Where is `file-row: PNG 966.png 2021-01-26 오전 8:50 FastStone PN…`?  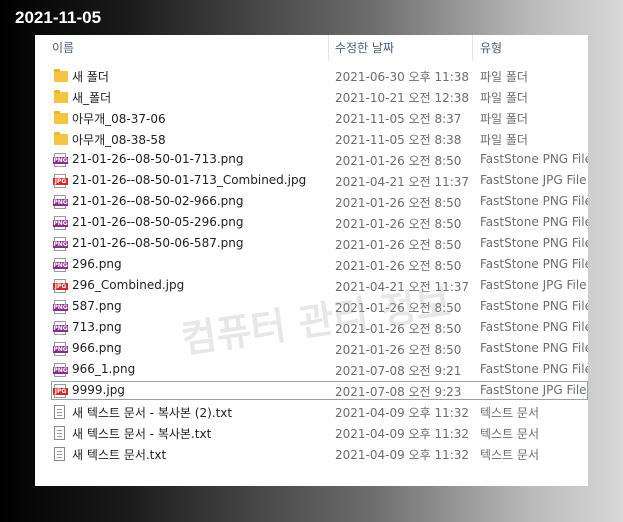 file-row: PNG 966.png 2021-01-26 오전 8:50 FastStone PN… is located at coordinates (311, 348).